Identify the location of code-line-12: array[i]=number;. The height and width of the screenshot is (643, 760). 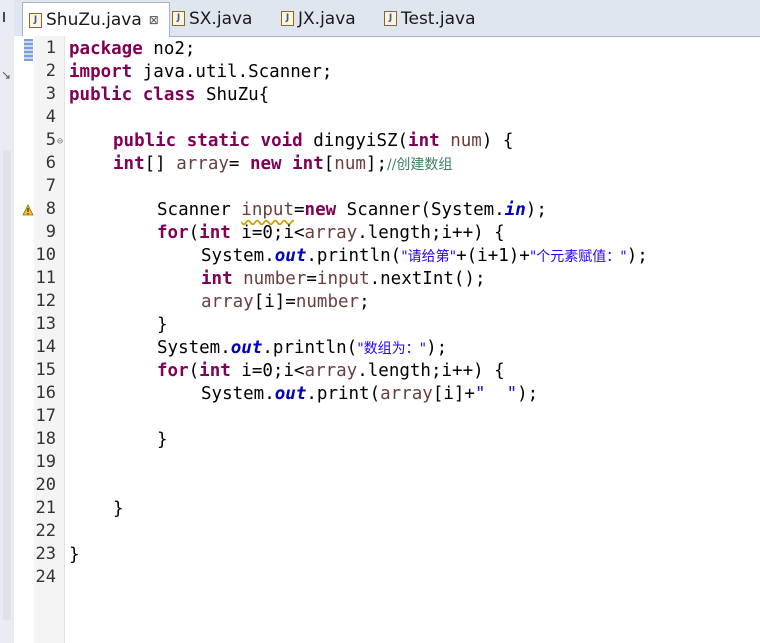
(285, 302).